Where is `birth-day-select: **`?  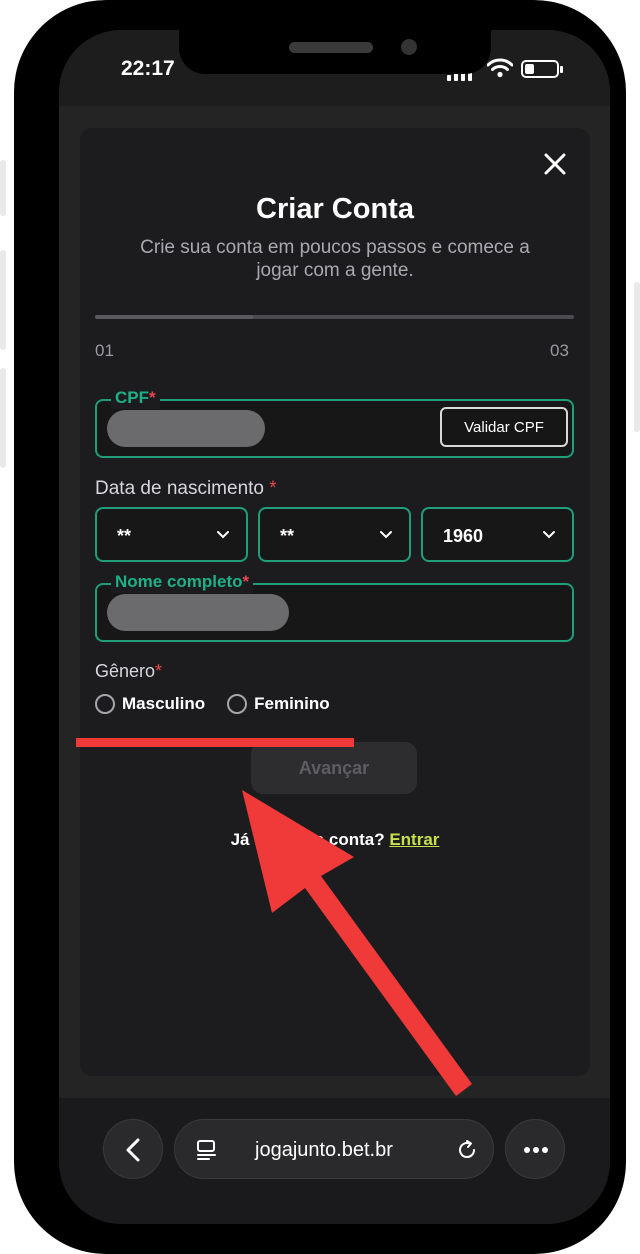
birth-day-select: ** is located at coordinates (171, 534).